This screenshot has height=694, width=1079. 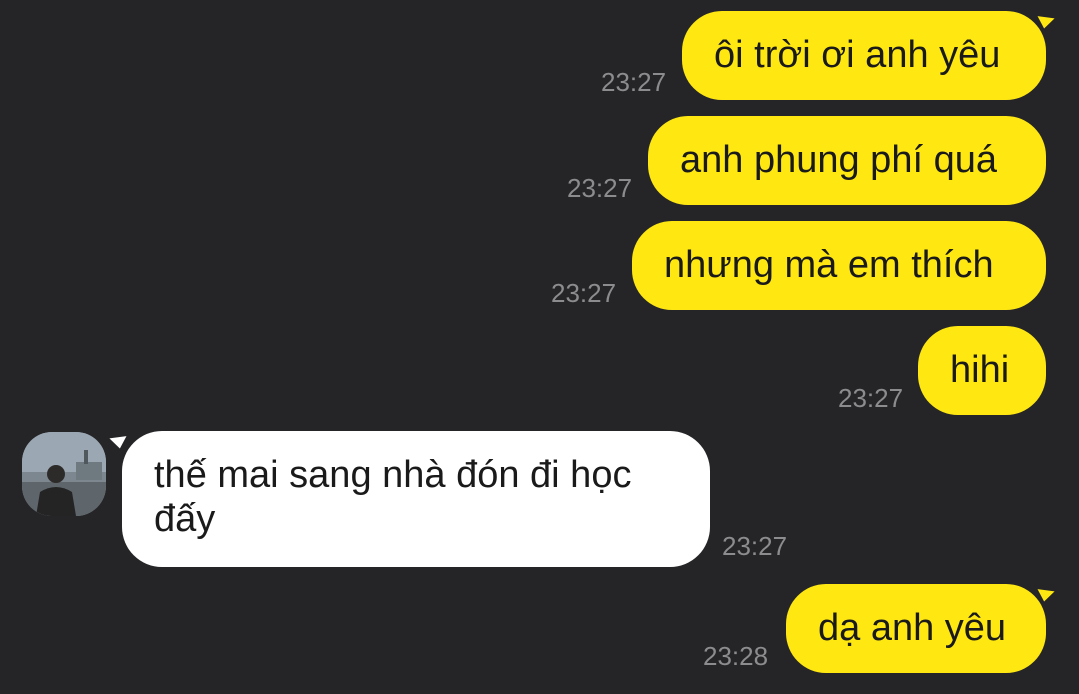 I want to click on incoming-message-bubble: thế mai sang nhà đón đi học đấy, so click(x=416, y=499).